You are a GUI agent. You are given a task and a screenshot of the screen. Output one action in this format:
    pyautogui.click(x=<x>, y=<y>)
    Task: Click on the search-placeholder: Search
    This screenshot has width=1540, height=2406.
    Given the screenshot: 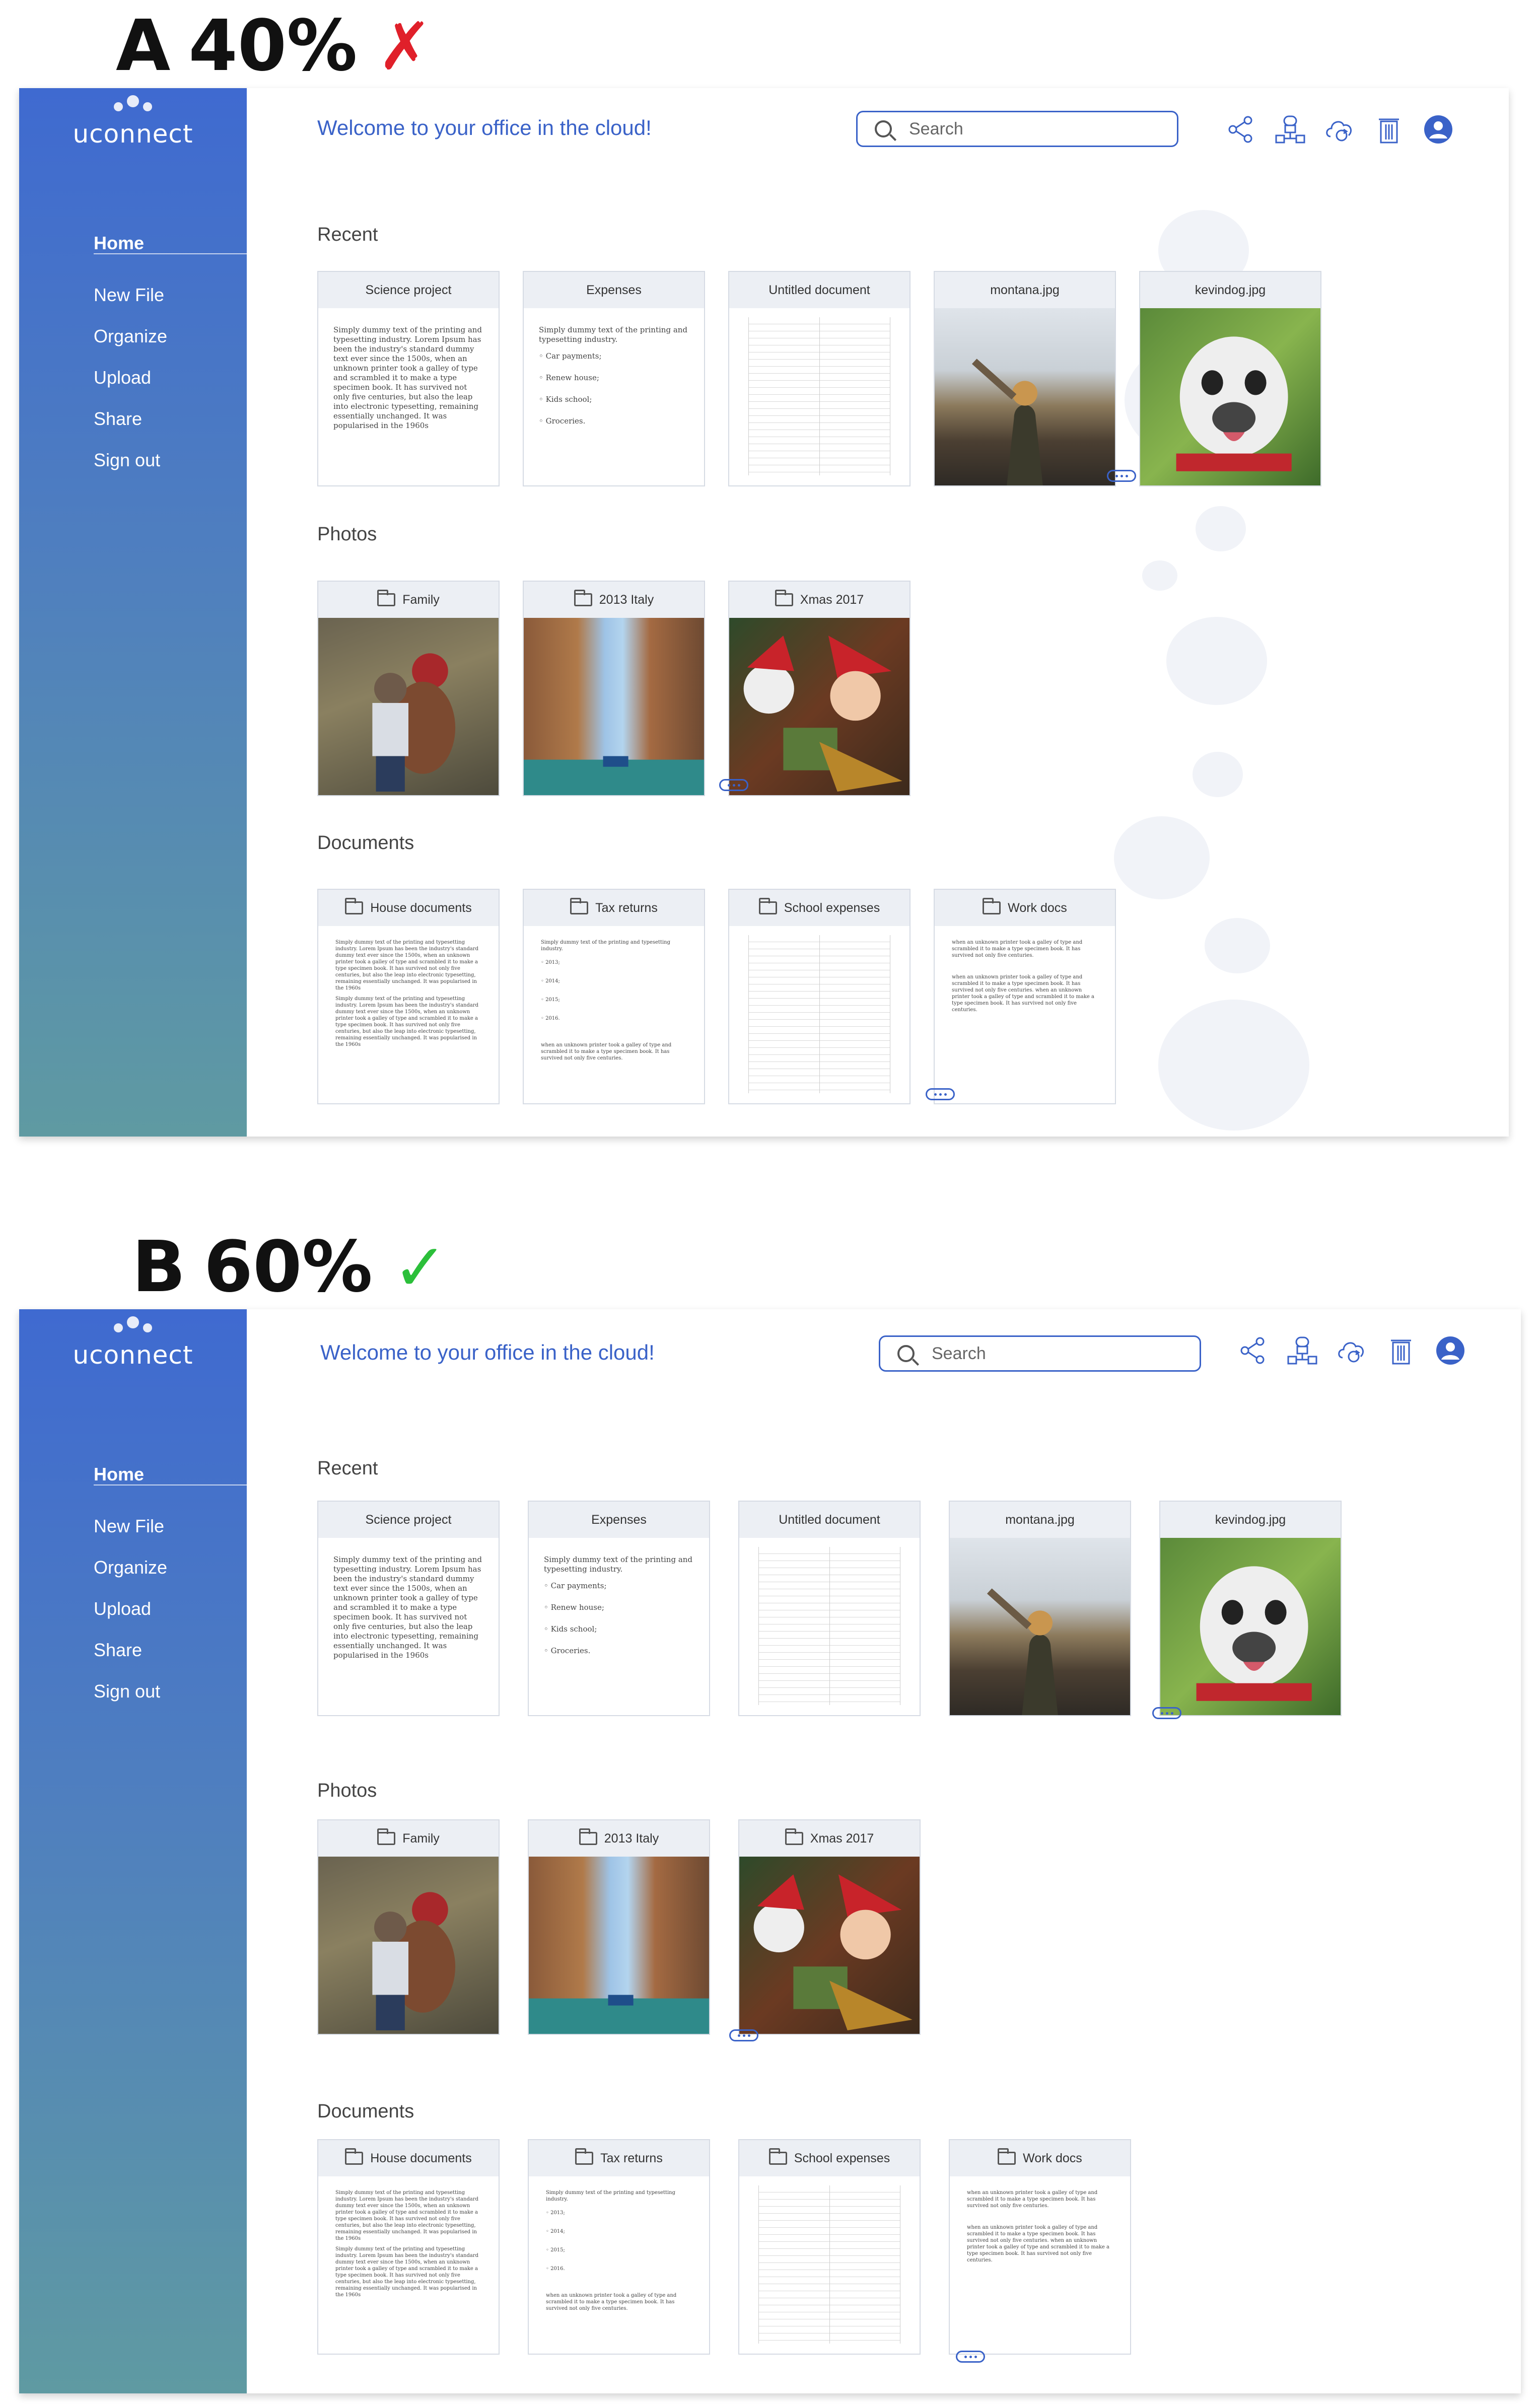 What is the action you would take?
    pyautogui.click(x=959, y=1353)
    